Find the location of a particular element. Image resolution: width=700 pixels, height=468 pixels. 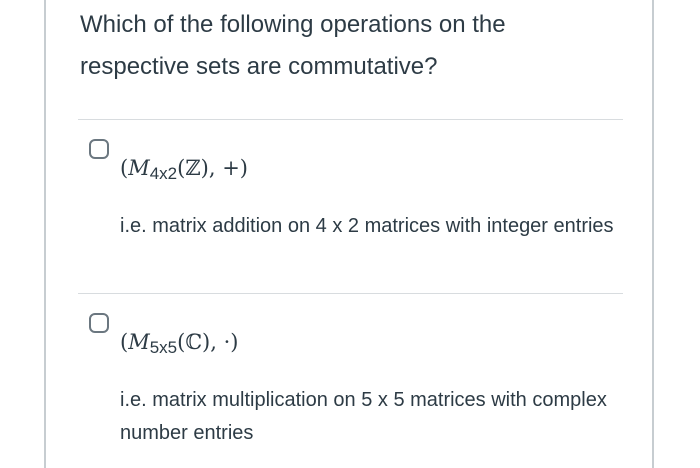

math-rest: (ℂ), ·) is located at coordinates (208, 342).